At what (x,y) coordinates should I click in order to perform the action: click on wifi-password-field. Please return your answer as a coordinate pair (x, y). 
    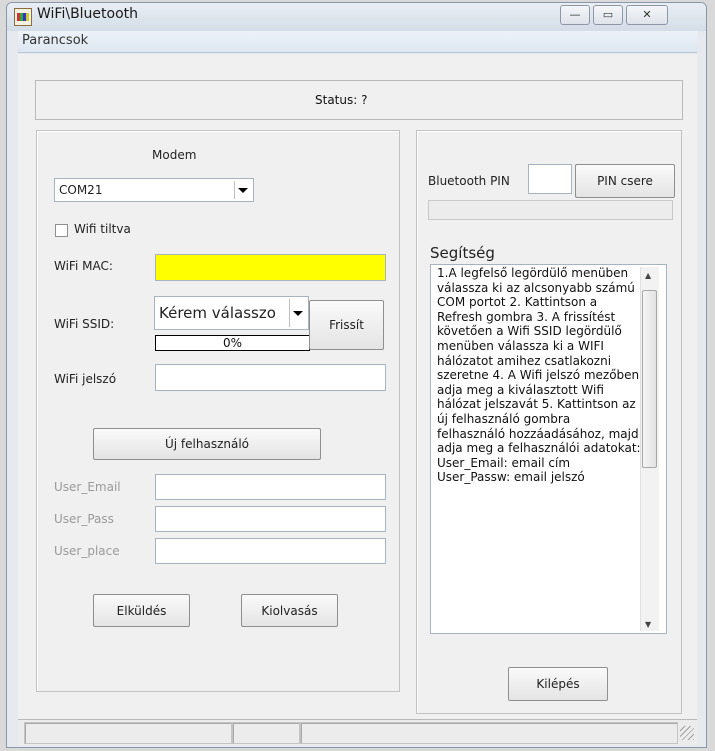
    Looking at the image, I should click on (270, 377).